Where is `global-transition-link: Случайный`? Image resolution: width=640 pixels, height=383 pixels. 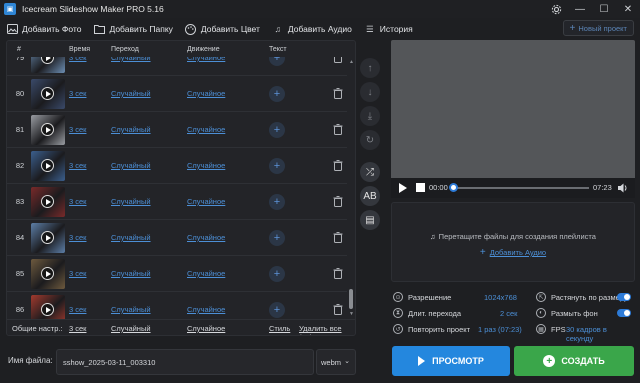 global-transition-link: Случайный is located at coordinates (131, 328).